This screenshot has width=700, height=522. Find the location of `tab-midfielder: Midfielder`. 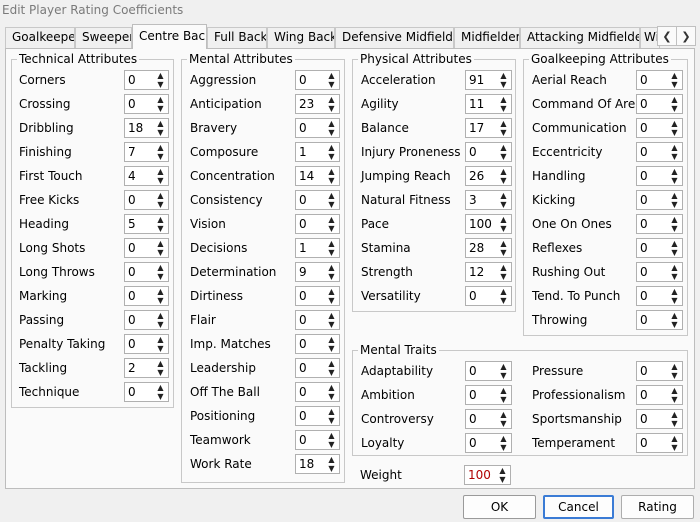

tab-midfielder: Midfielder is located at coordinates (487, 37).